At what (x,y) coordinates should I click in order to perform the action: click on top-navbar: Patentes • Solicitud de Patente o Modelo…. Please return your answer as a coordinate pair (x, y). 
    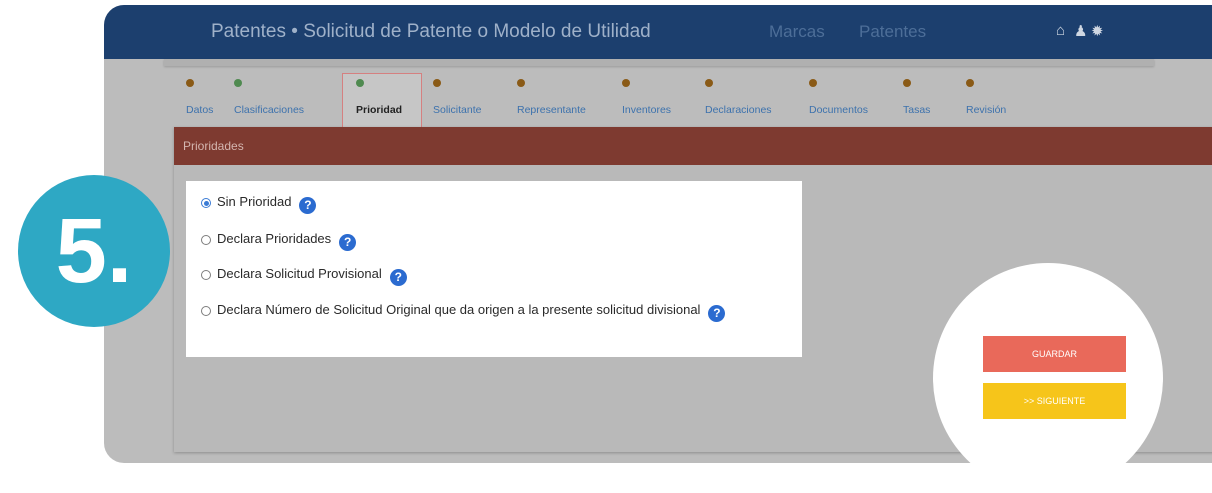
    Looking at the image, I should click on (658, 32).